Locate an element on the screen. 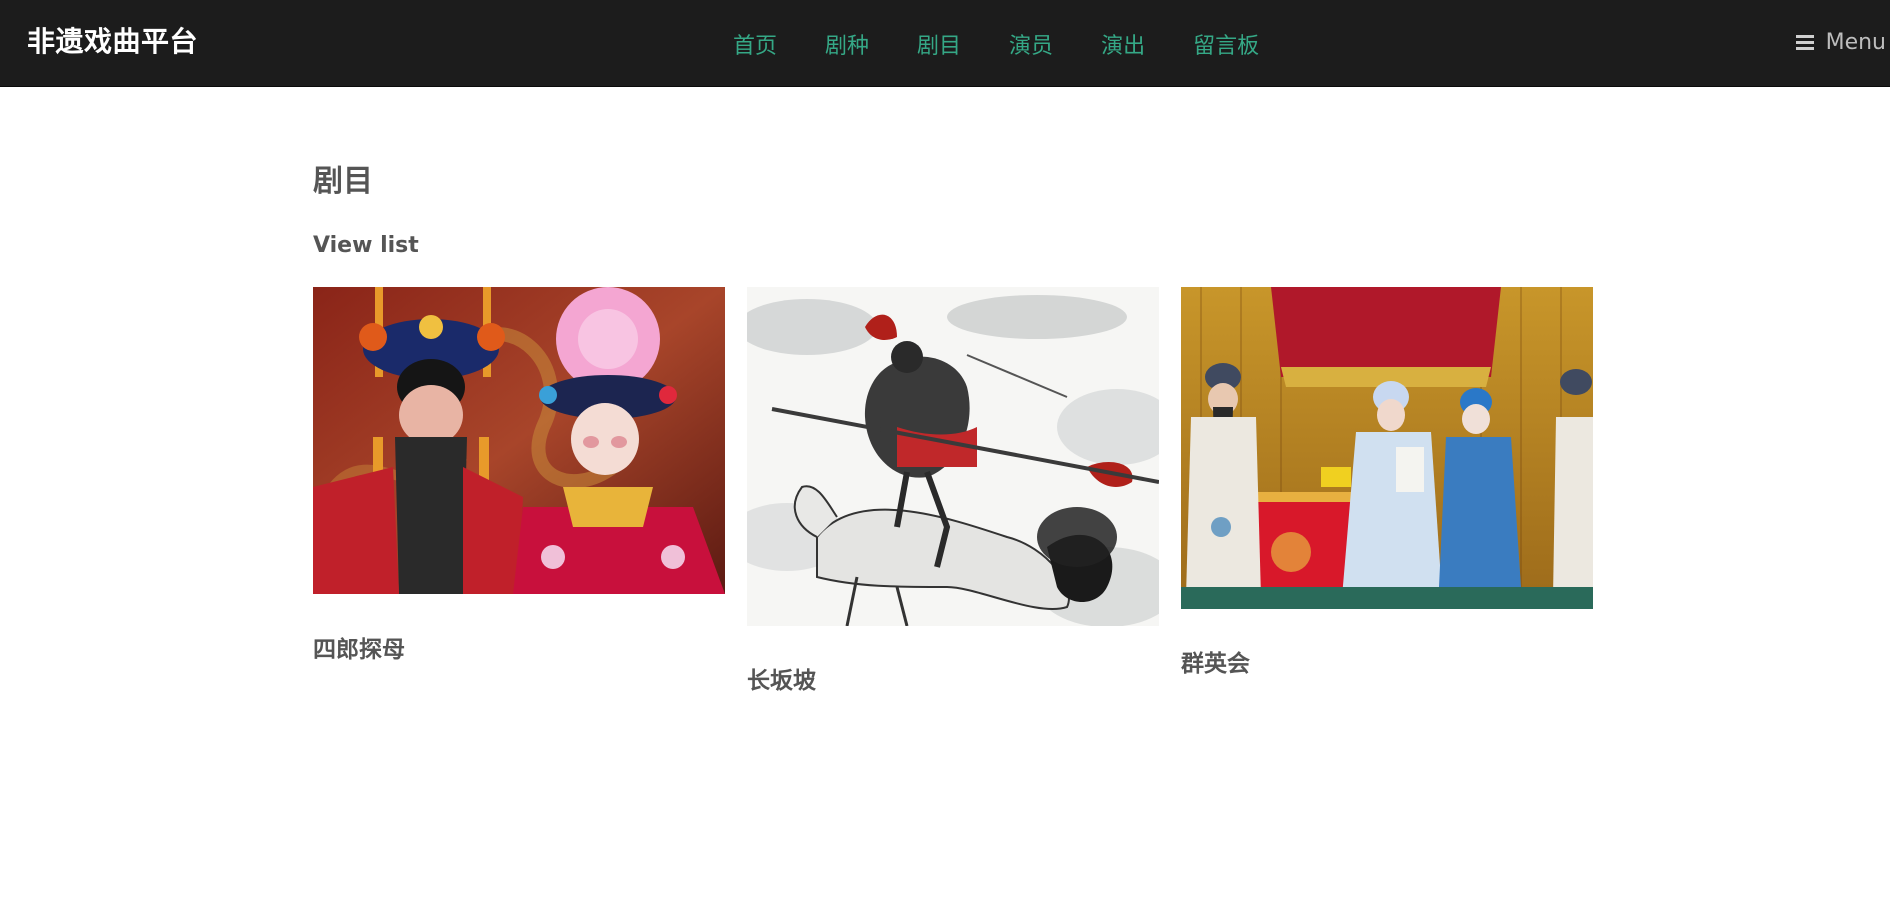 This screenshot has height=906, width=1890. hamburger-icon is located at coordinates (1804, 43).